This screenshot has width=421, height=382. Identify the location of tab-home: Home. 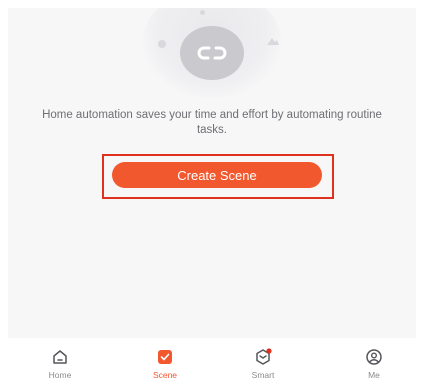
(60, 361).